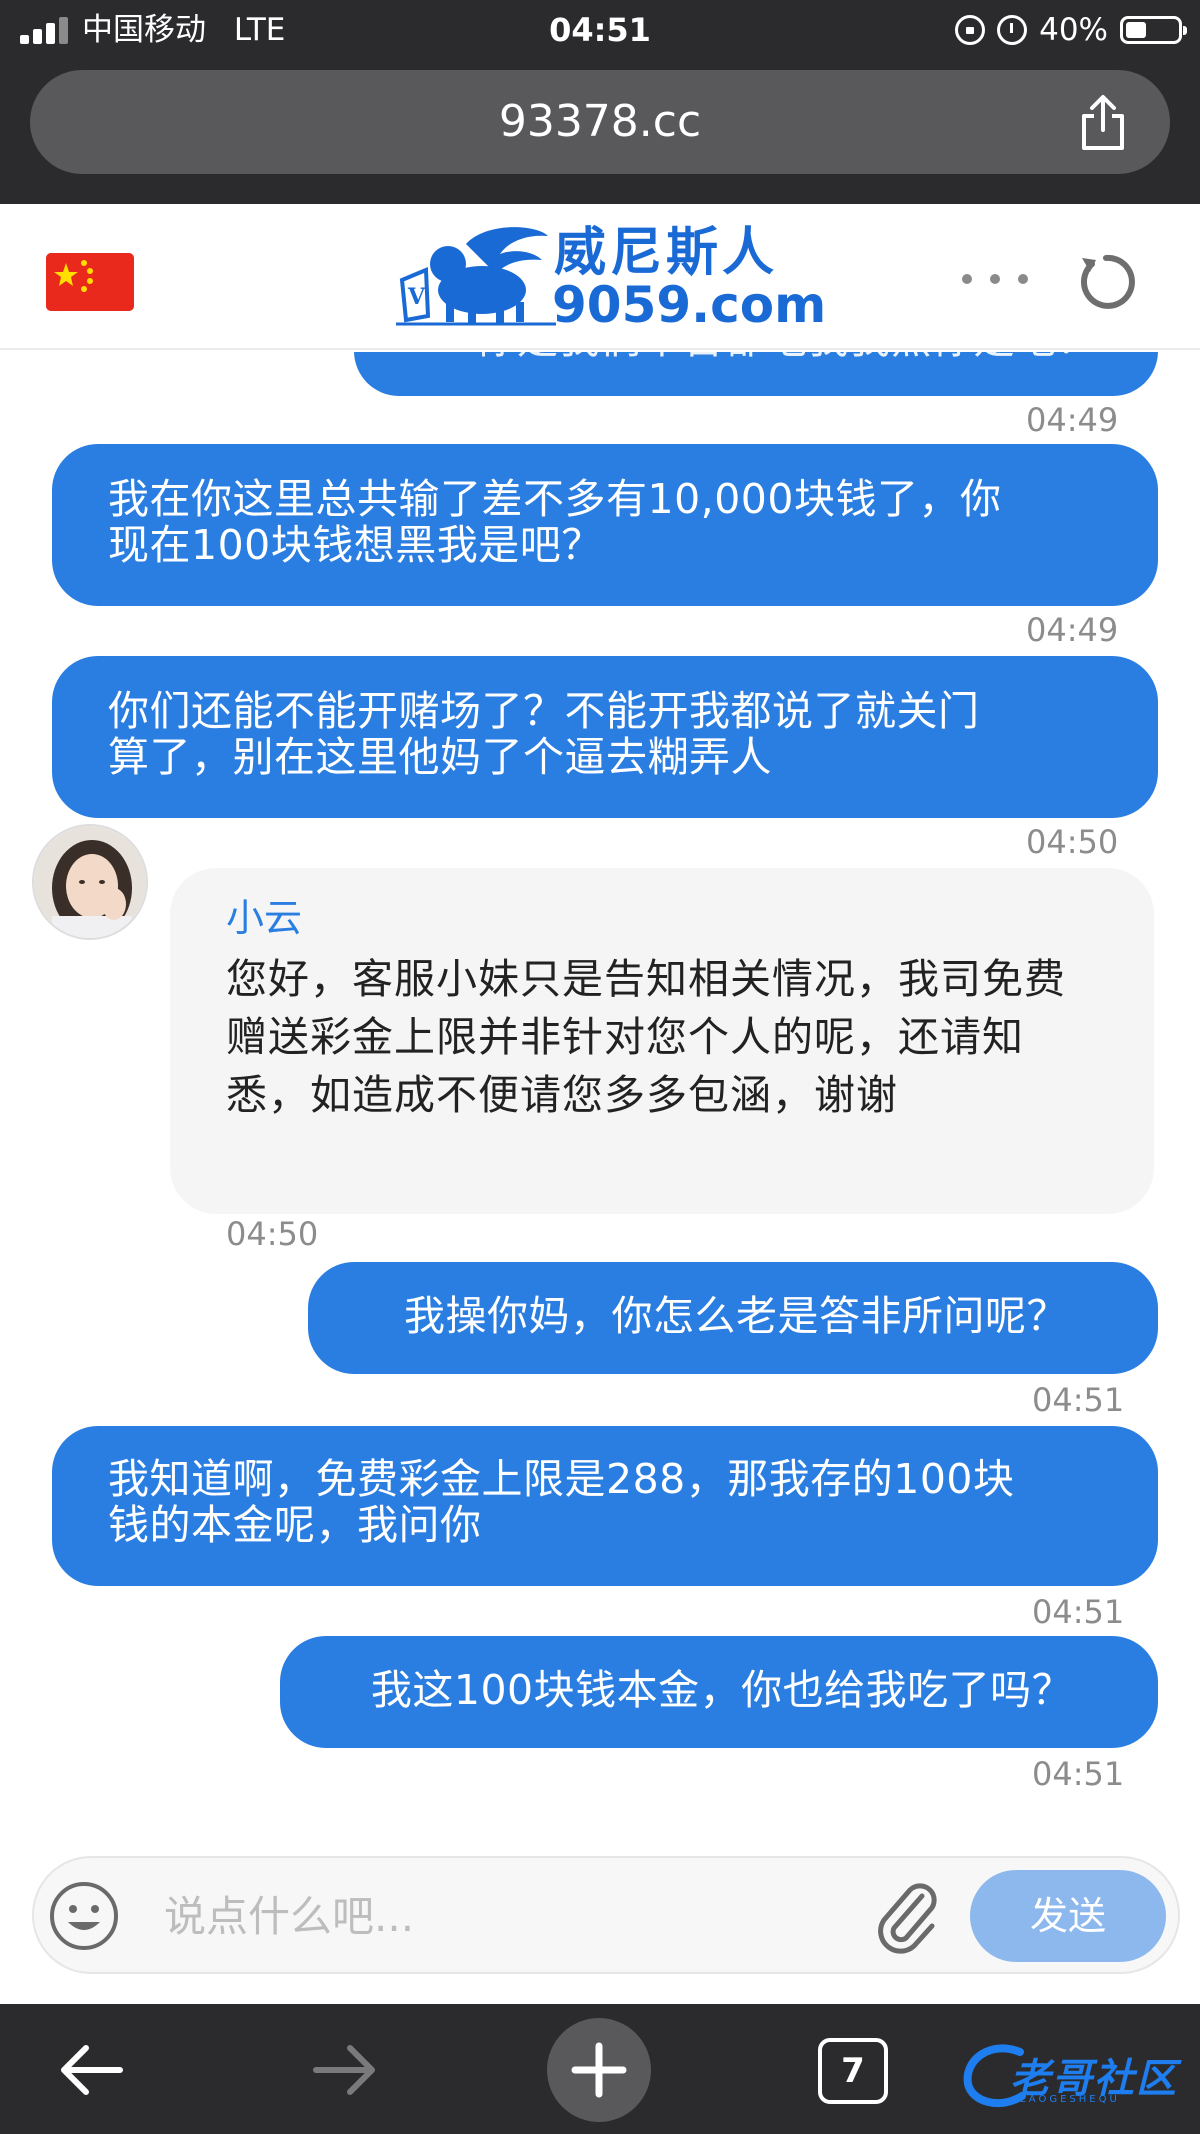 The height and width of the screenshot is (2134, 1200). Describe the element at coordinates (264, 918) in the screenshot. I see `agent-name: 小云` at that location.